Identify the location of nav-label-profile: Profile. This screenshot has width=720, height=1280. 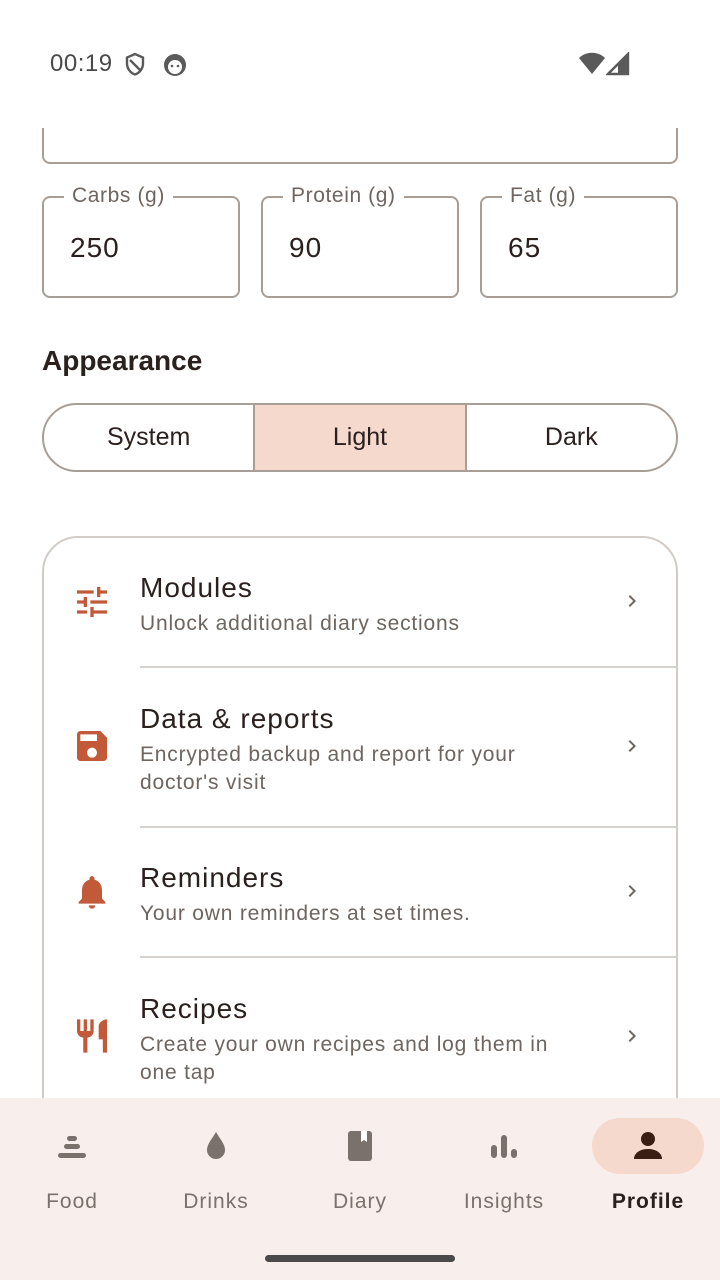
(648, 1201).